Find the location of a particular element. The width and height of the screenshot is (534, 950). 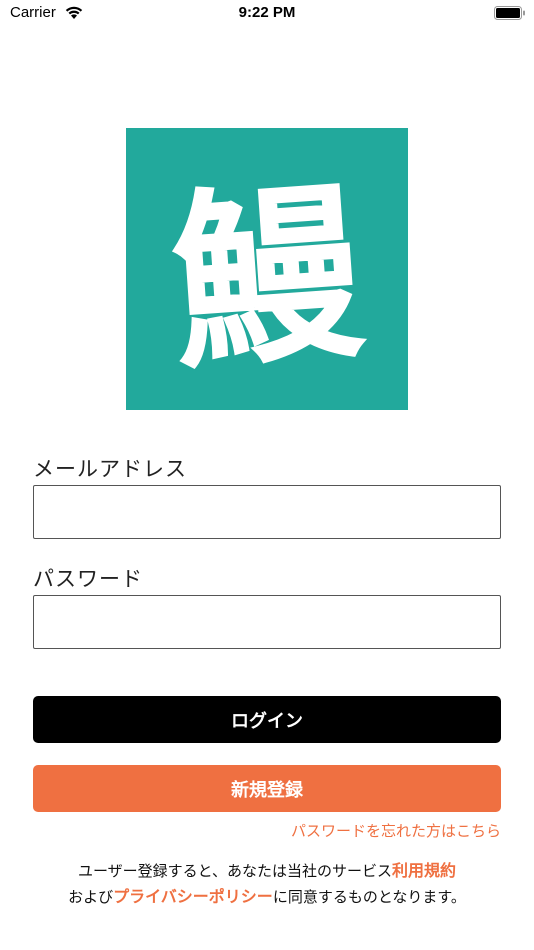

status-time: 9:22 PM is located at coordinates (267, 12).